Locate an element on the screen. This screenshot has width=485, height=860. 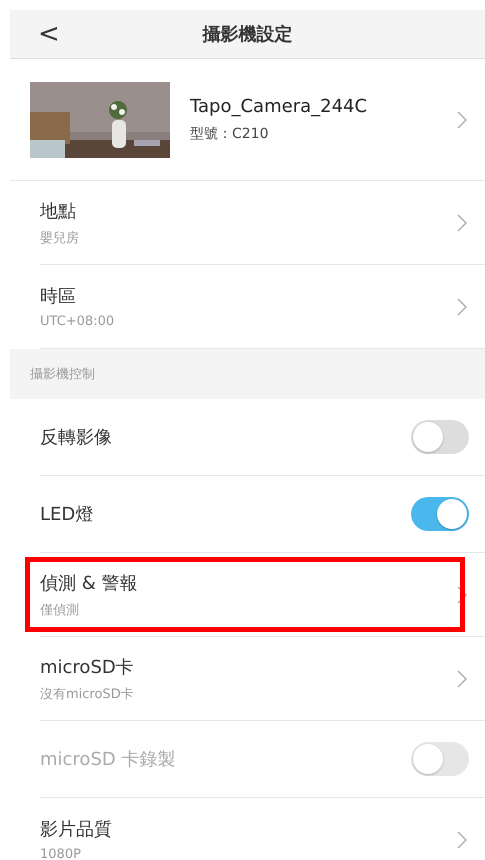
page-title: 攝影機設定 is located at coordinates (247, 34).